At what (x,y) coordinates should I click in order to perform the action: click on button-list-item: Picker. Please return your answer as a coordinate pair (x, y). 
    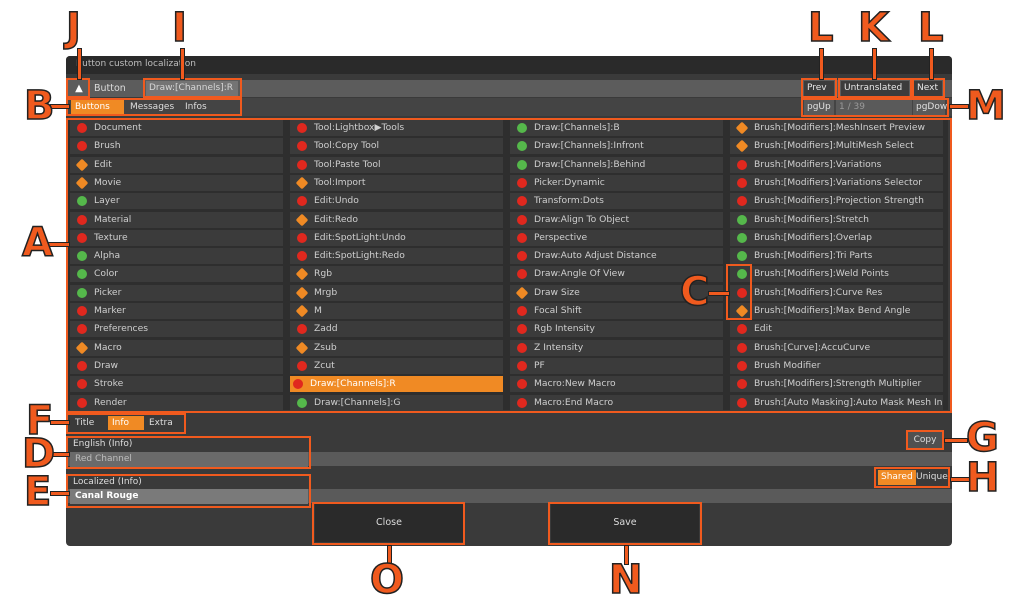
    Looking at the image, I should click on (176, 292).